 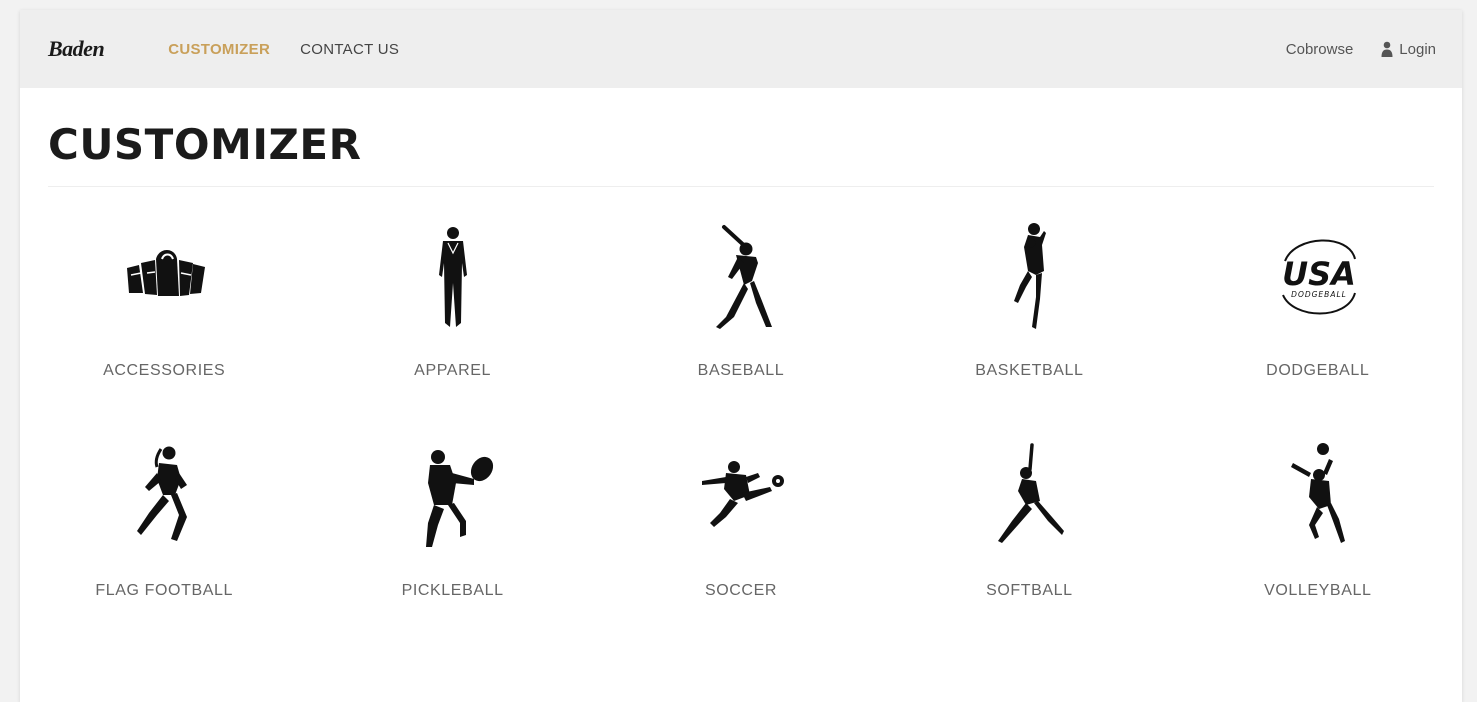 I want to click on login-label: Login, so click(x=1417, y=49).